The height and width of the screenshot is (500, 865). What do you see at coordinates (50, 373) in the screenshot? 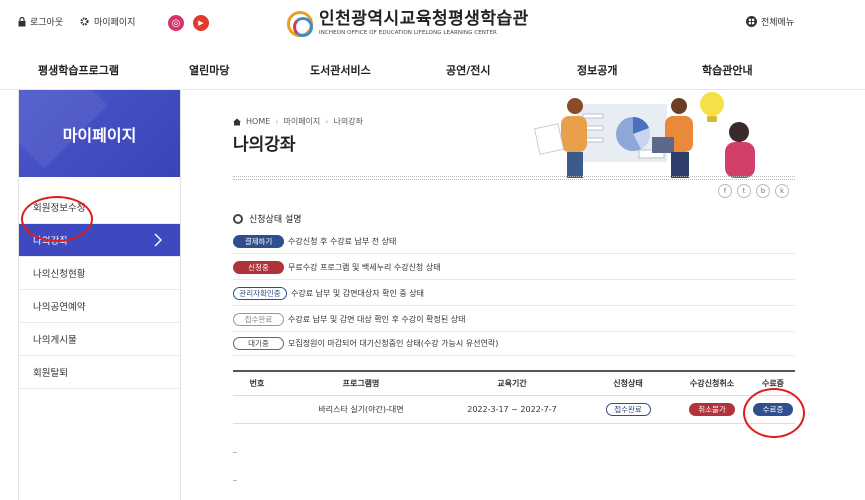
I see `sidebar-item-label: 회원탈퇴` at bounding box center [50, 373].